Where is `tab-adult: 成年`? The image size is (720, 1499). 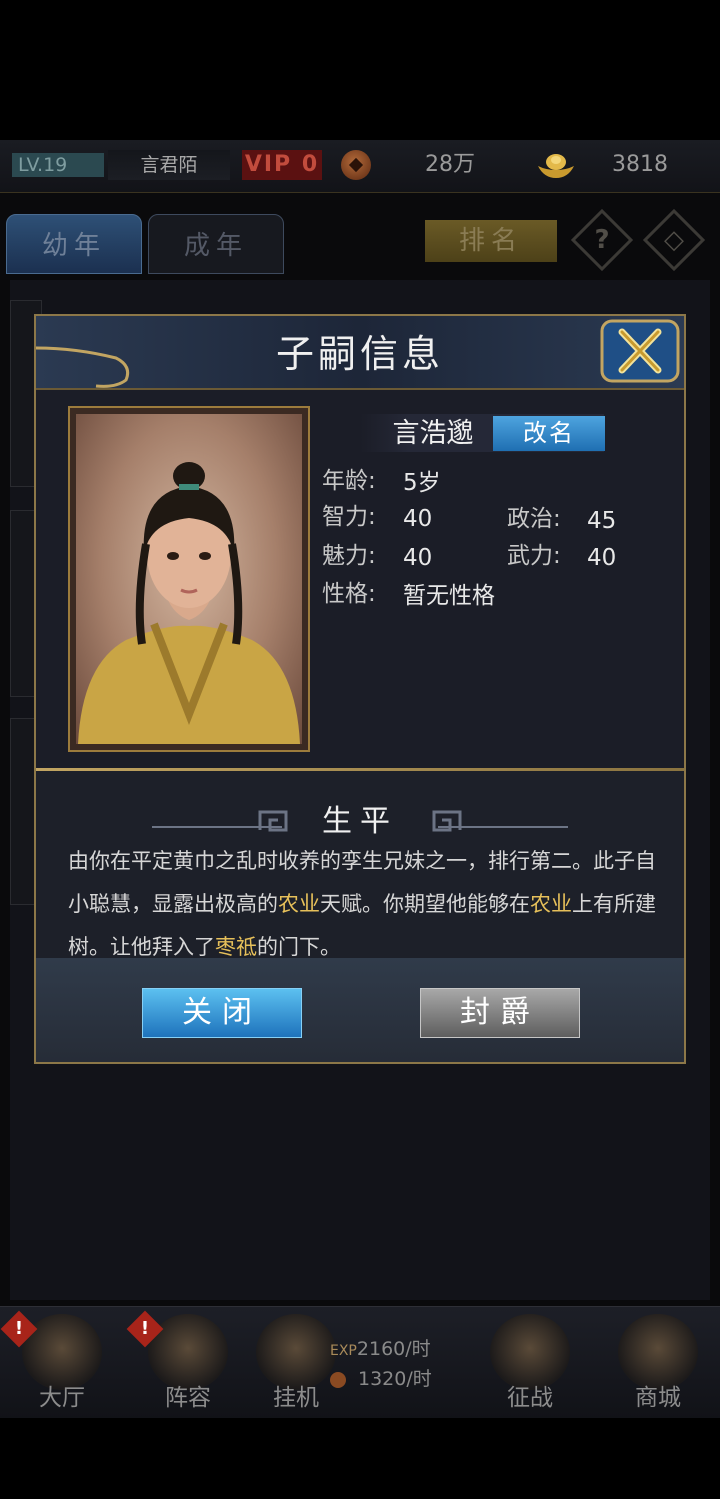 tab-adult: 成年 is located at coordinates (216, 244).